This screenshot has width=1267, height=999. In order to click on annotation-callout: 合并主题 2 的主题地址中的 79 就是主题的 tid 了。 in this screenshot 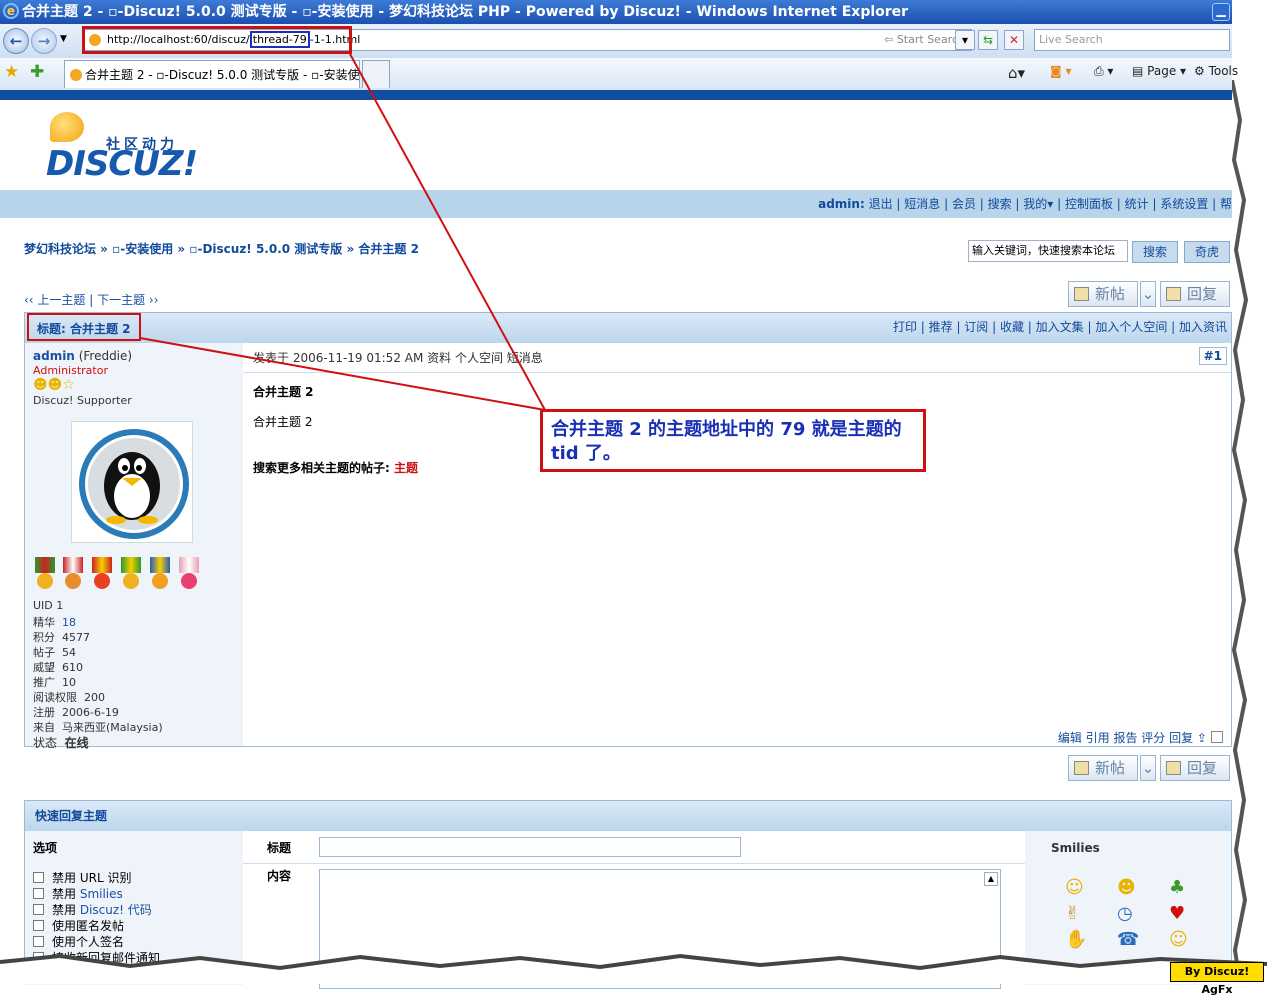, I will do `click(733, 440)`.